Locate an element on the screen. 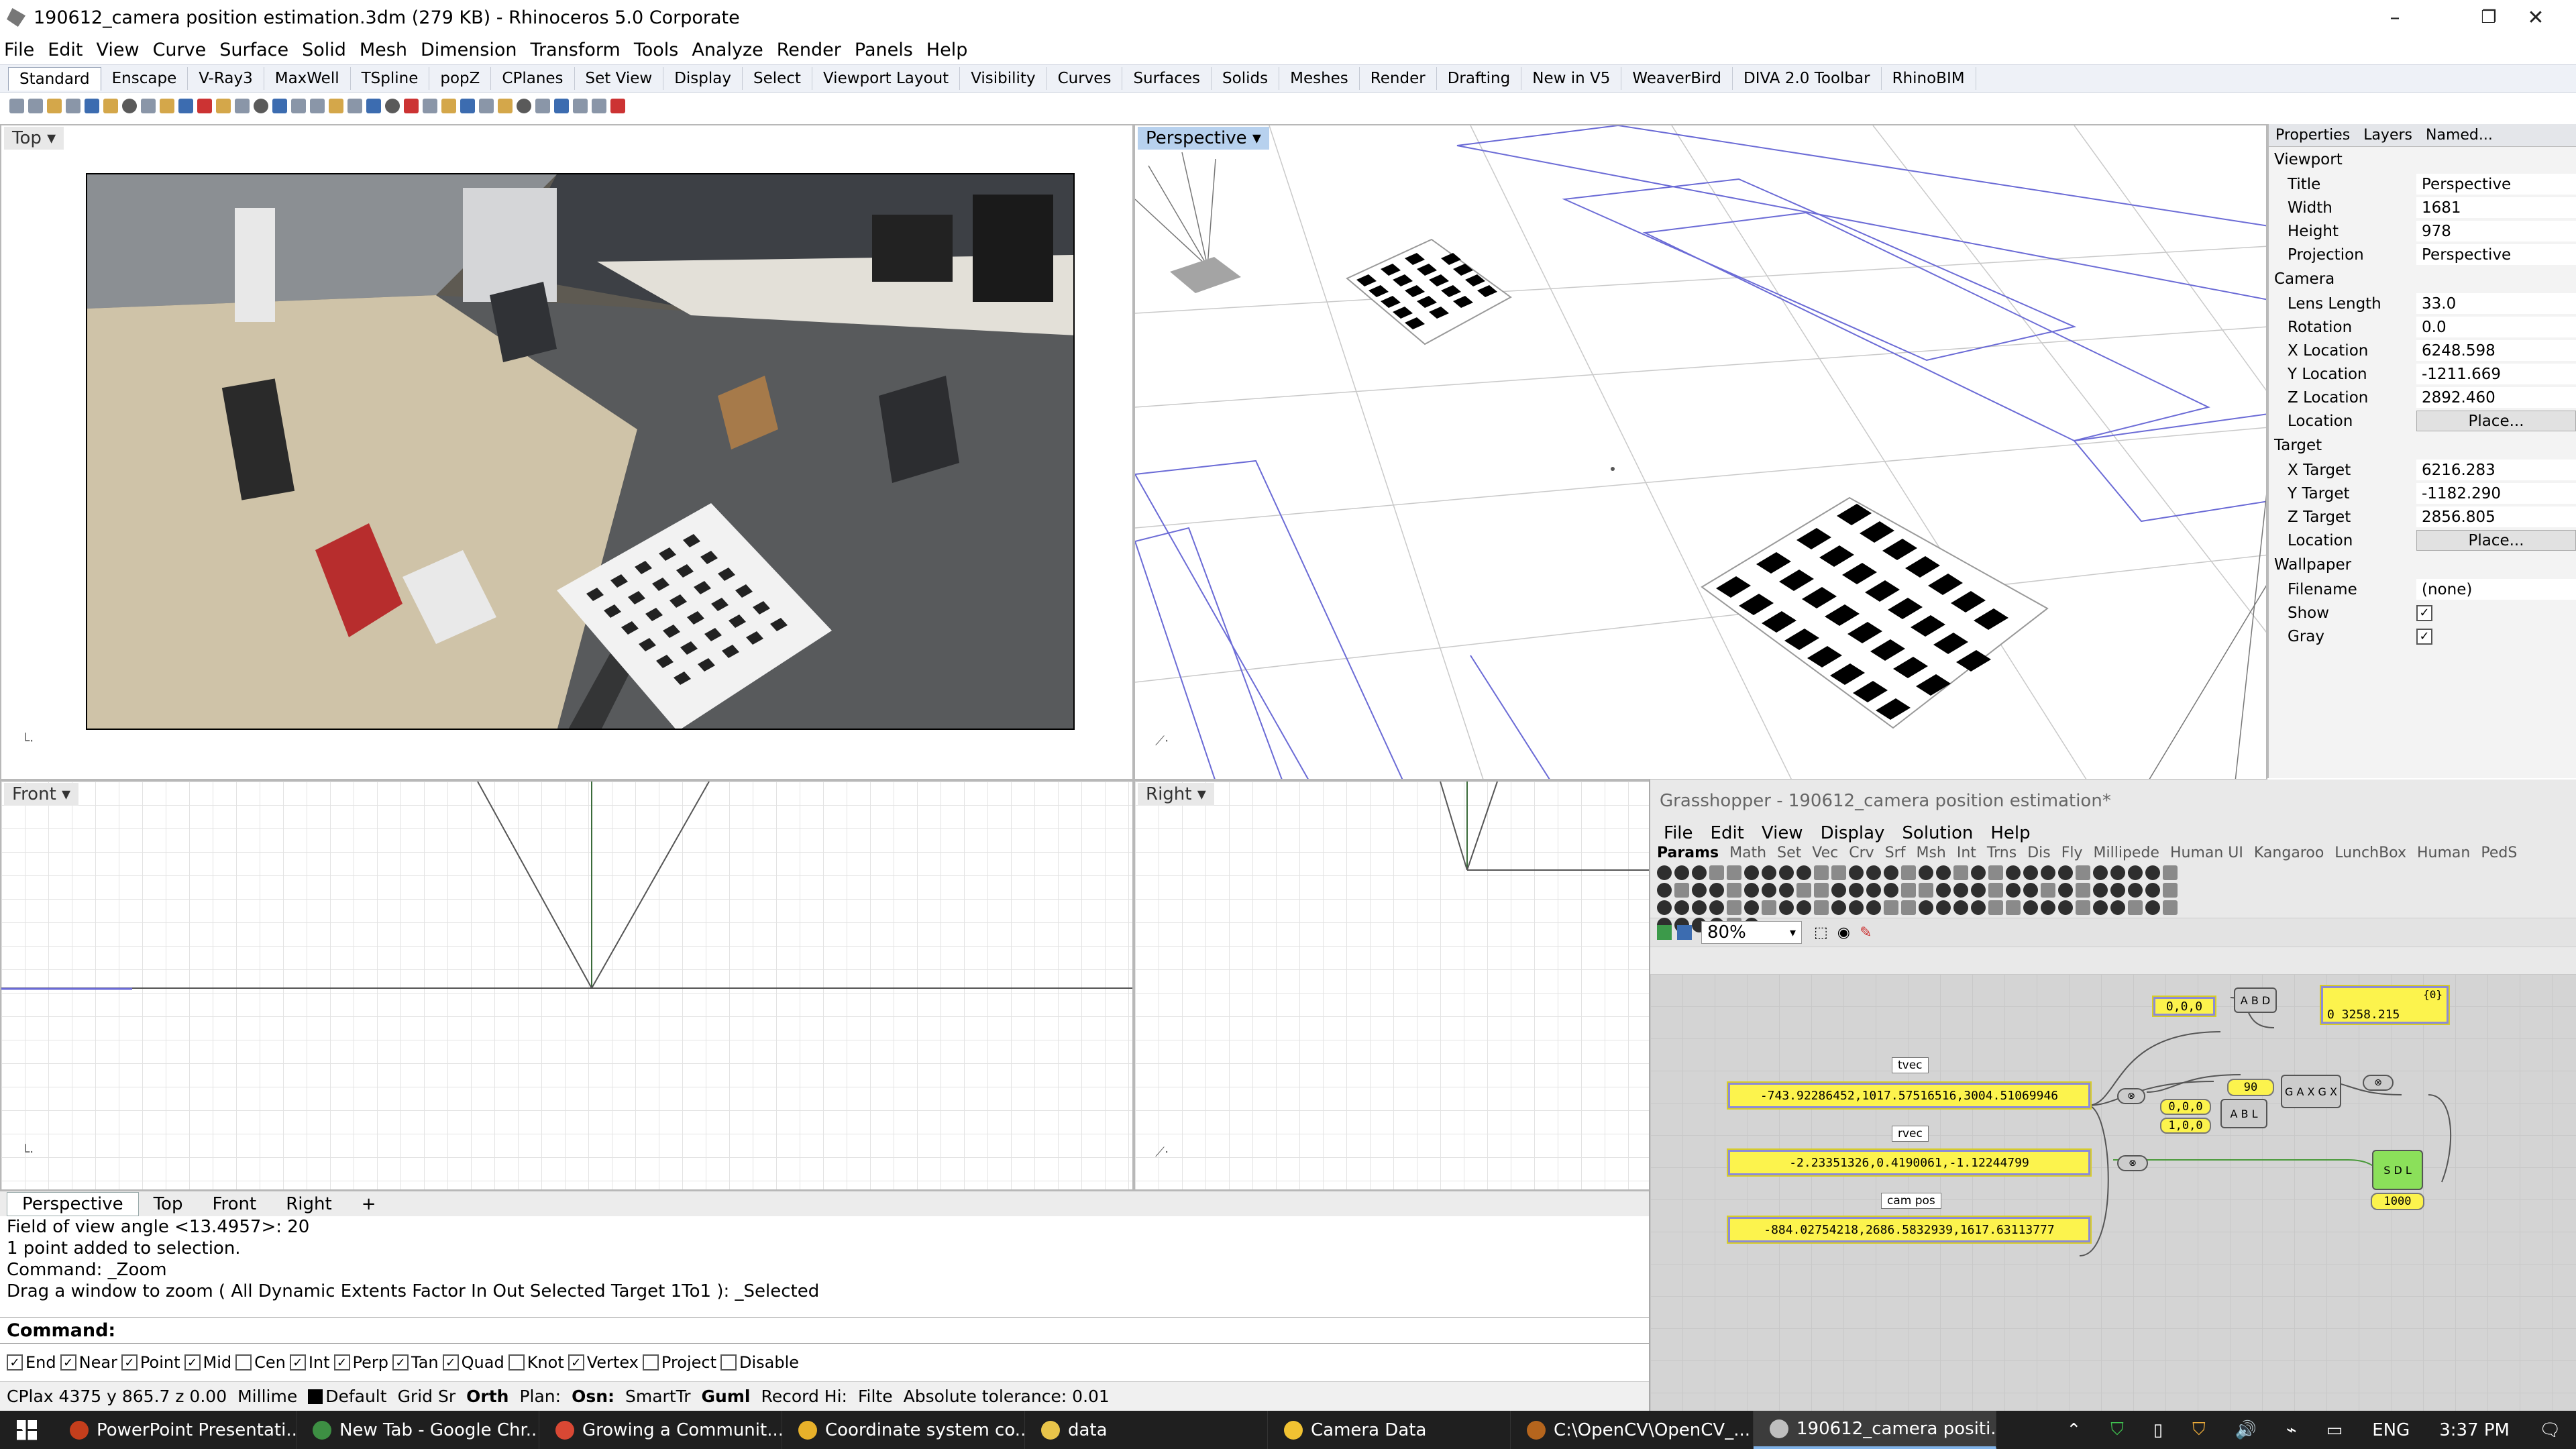 This screenshot has height=1449, width=2576. taskbar-item: data is located at coordinates (1146, 1430).